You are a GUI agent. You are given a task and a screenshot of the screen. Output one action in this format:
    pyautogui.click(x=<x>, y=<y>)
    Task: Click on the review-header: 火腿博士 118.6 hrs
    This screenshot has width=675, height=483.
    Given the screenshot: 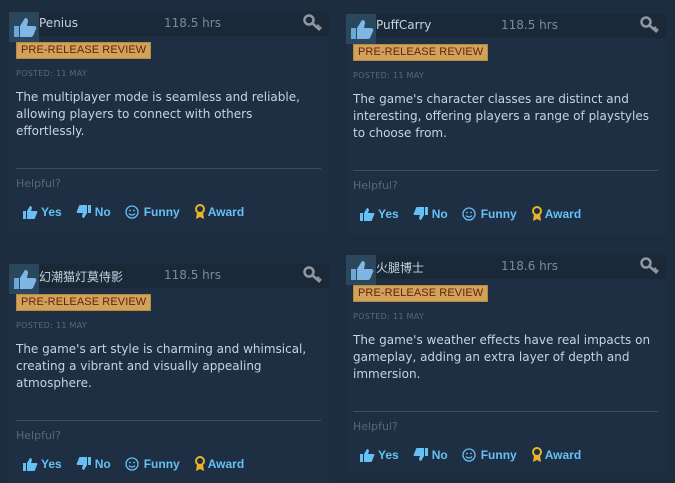 What is the action you would take?
    pyautogui.click(x=506, y=270)
    